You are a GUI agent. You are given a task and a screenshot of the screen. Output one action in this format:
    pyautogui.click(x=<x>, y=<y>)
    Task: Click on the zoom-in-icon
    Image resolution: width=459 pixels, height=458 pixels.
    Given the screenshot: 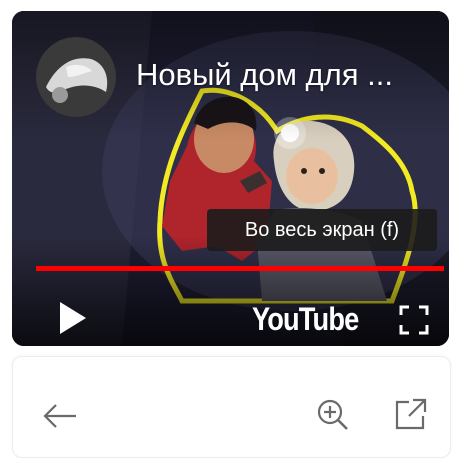 What is the action you would take?
    pyautogui.click(x=332, y=414)
    